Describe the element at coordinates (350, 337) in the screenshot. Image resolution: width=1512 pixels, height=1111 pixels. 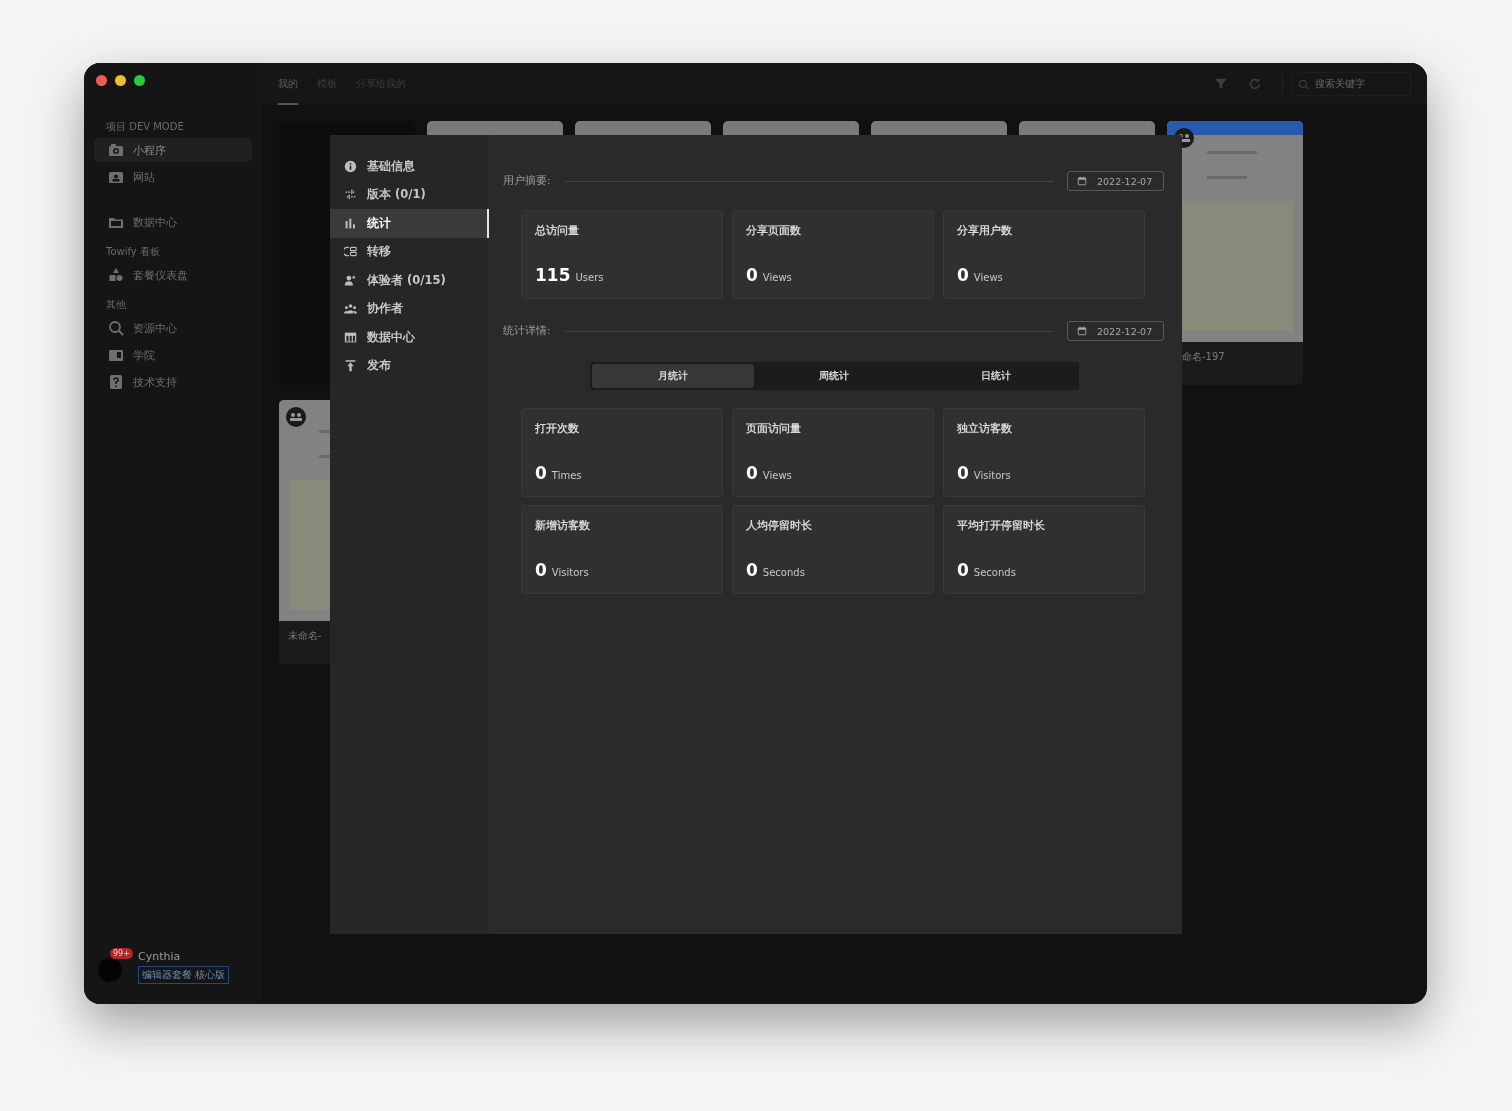
I see `table-icon` at that location.